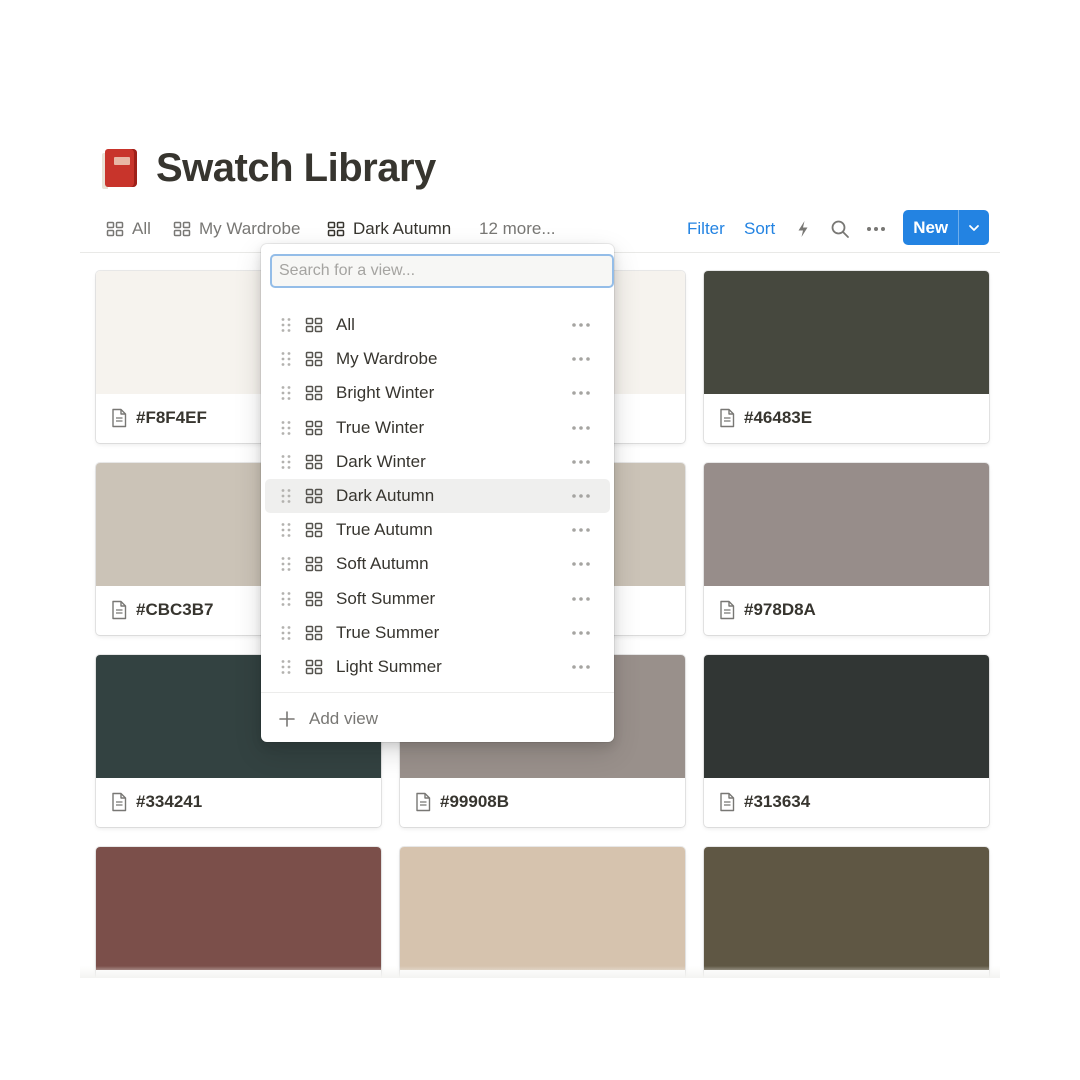  I want to click on card-title: #334241, so click(169, 801).